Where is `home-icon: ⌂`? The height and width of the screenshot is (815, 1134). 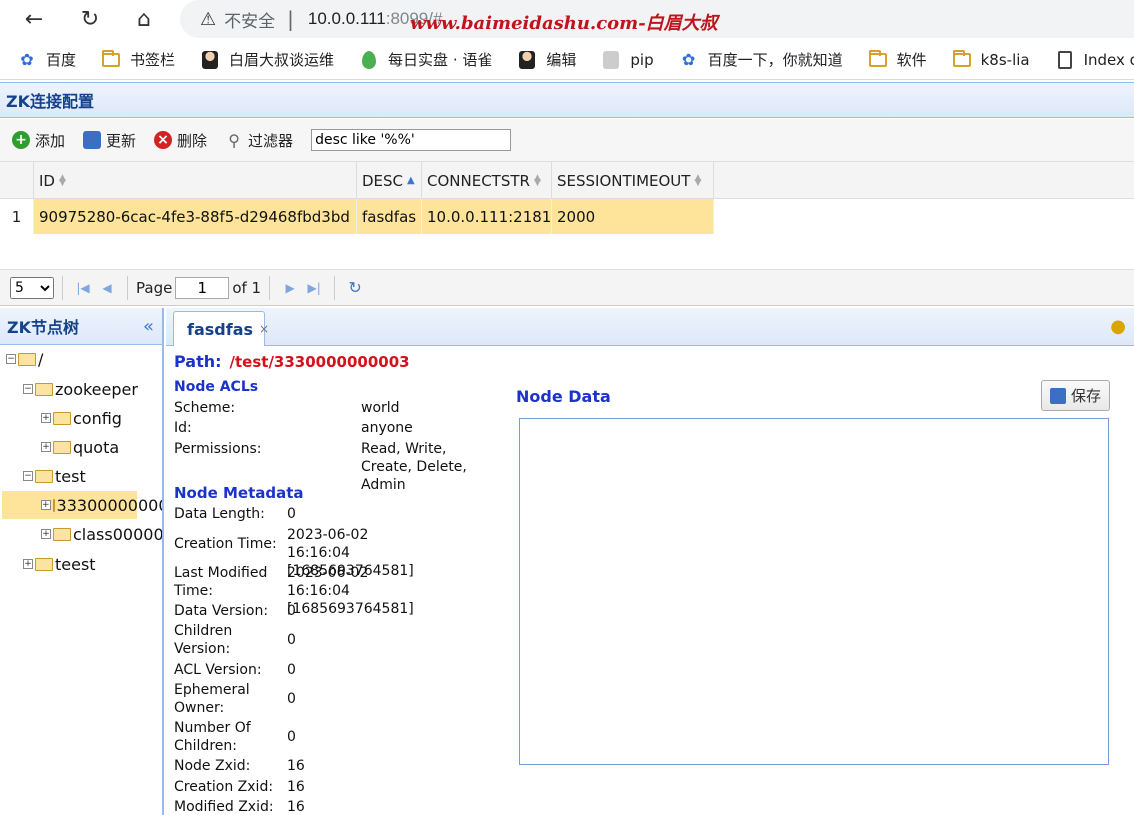 home-icon: ⌂ is located at coordinates (144, 19).